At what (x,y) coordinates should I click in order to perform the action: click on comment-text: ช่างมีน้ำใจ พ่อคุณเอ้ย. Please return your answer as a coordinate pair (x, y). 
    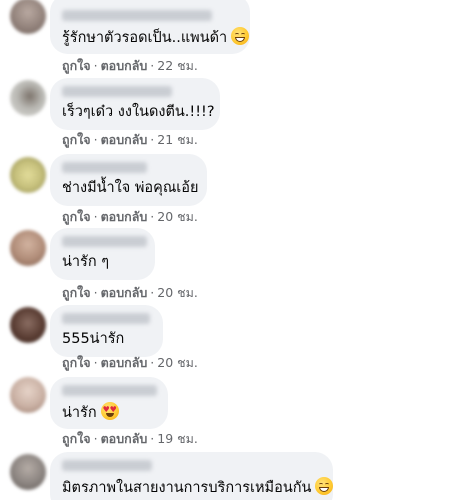
    Looking at the image, I should click on (130, 188).